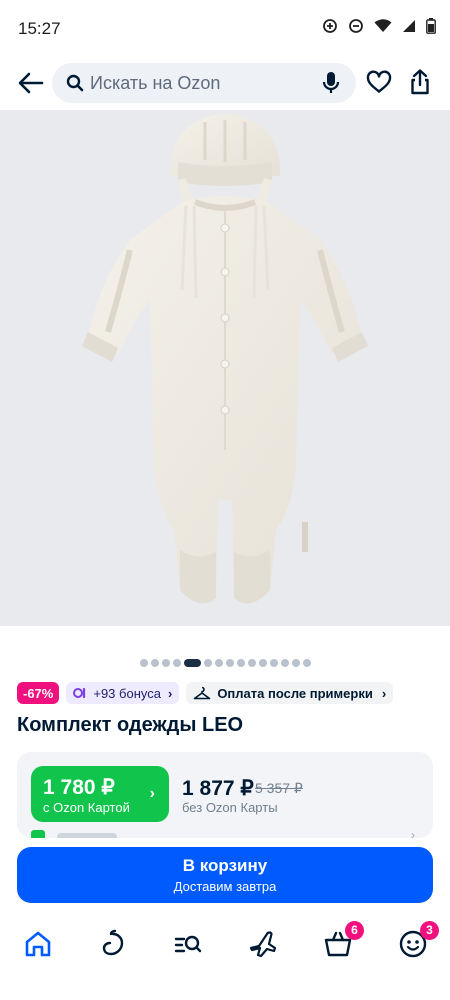 The width and height of the screenshot is (450, 1000). I want to click on share-button, so click(420, 84).